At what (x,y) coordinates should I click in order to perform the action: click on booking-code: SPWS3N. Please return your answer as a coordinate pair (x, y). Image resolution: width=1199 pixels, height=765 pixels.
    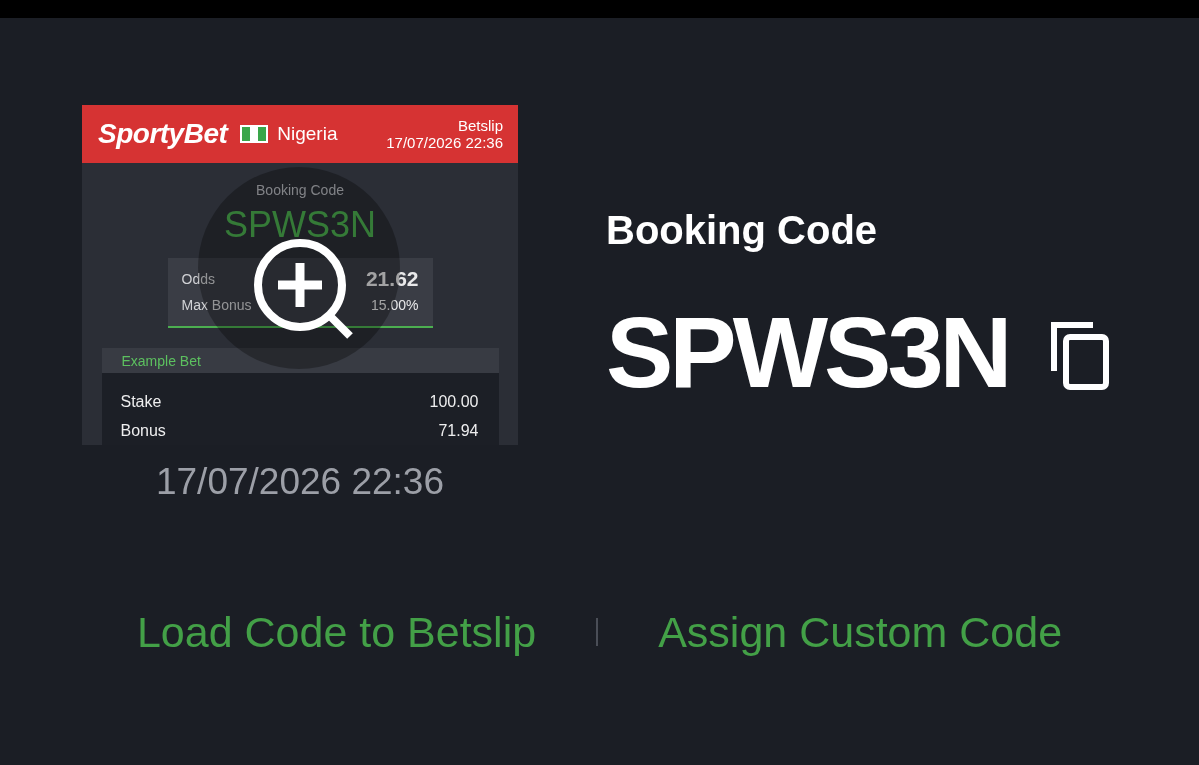
    Looking at the image, I should click on (299, 225).